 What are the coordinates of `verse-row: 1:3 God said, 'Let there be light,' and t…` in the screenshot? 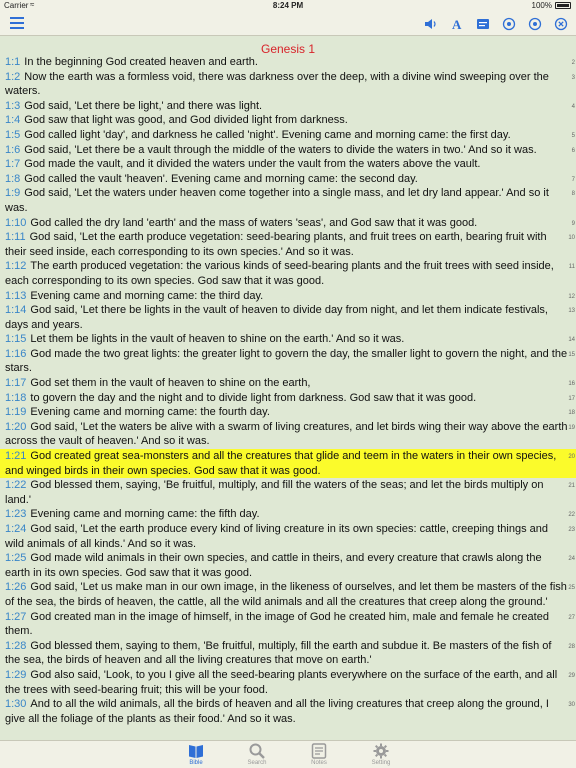 It's located at (288, 106).